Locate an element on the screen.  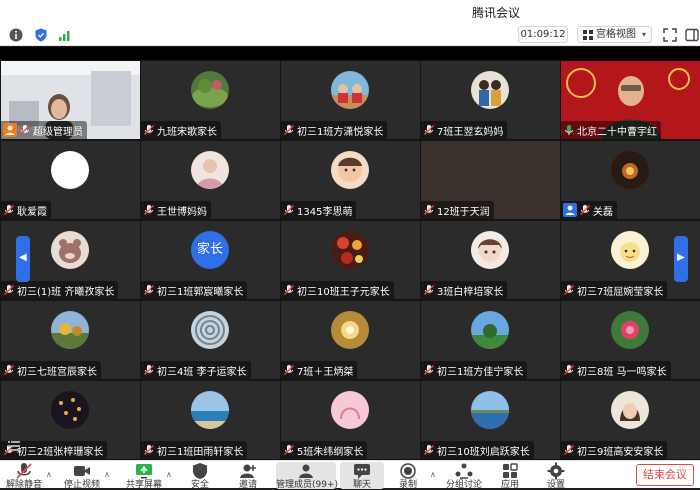
participant-name-bar: 初三8班 马一鸣家长 is located at coordinates (616, 370).